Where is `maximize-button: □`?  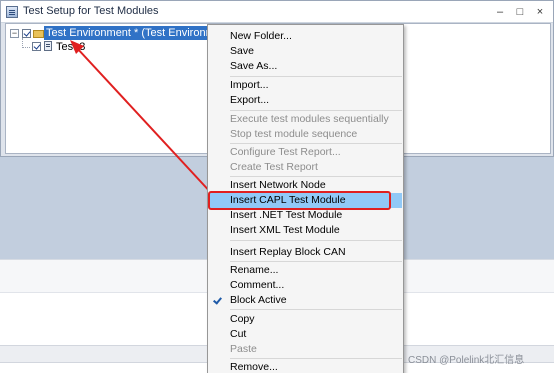
maximize-button: □ is located at coordinates (520, 12).